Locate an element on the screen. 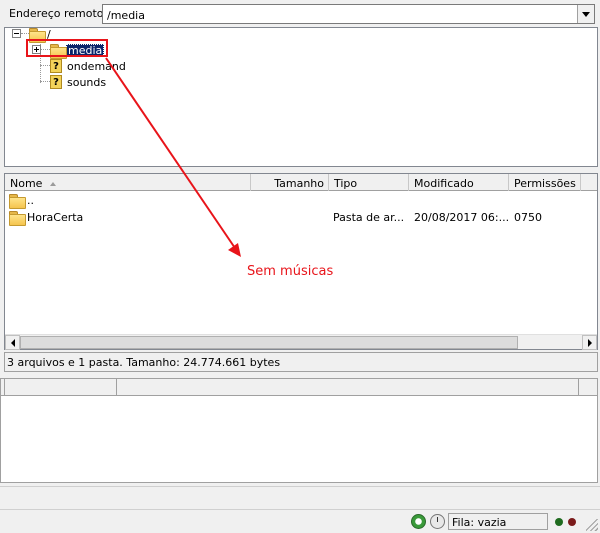 This screenshot has height=533, width=600. annotation-highlight-box is located at coordinates (67, 48).